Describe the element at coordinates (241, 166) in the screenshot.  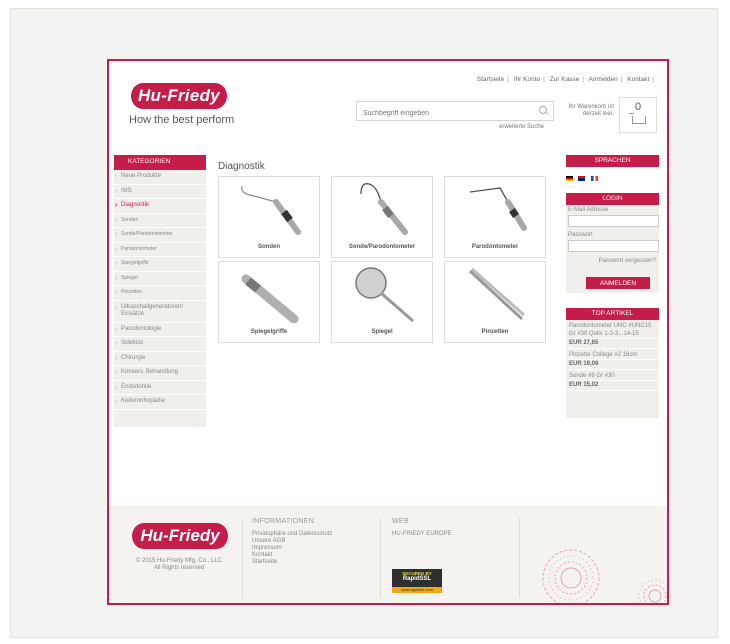
I see `page-title: Diagnostik` at that location.